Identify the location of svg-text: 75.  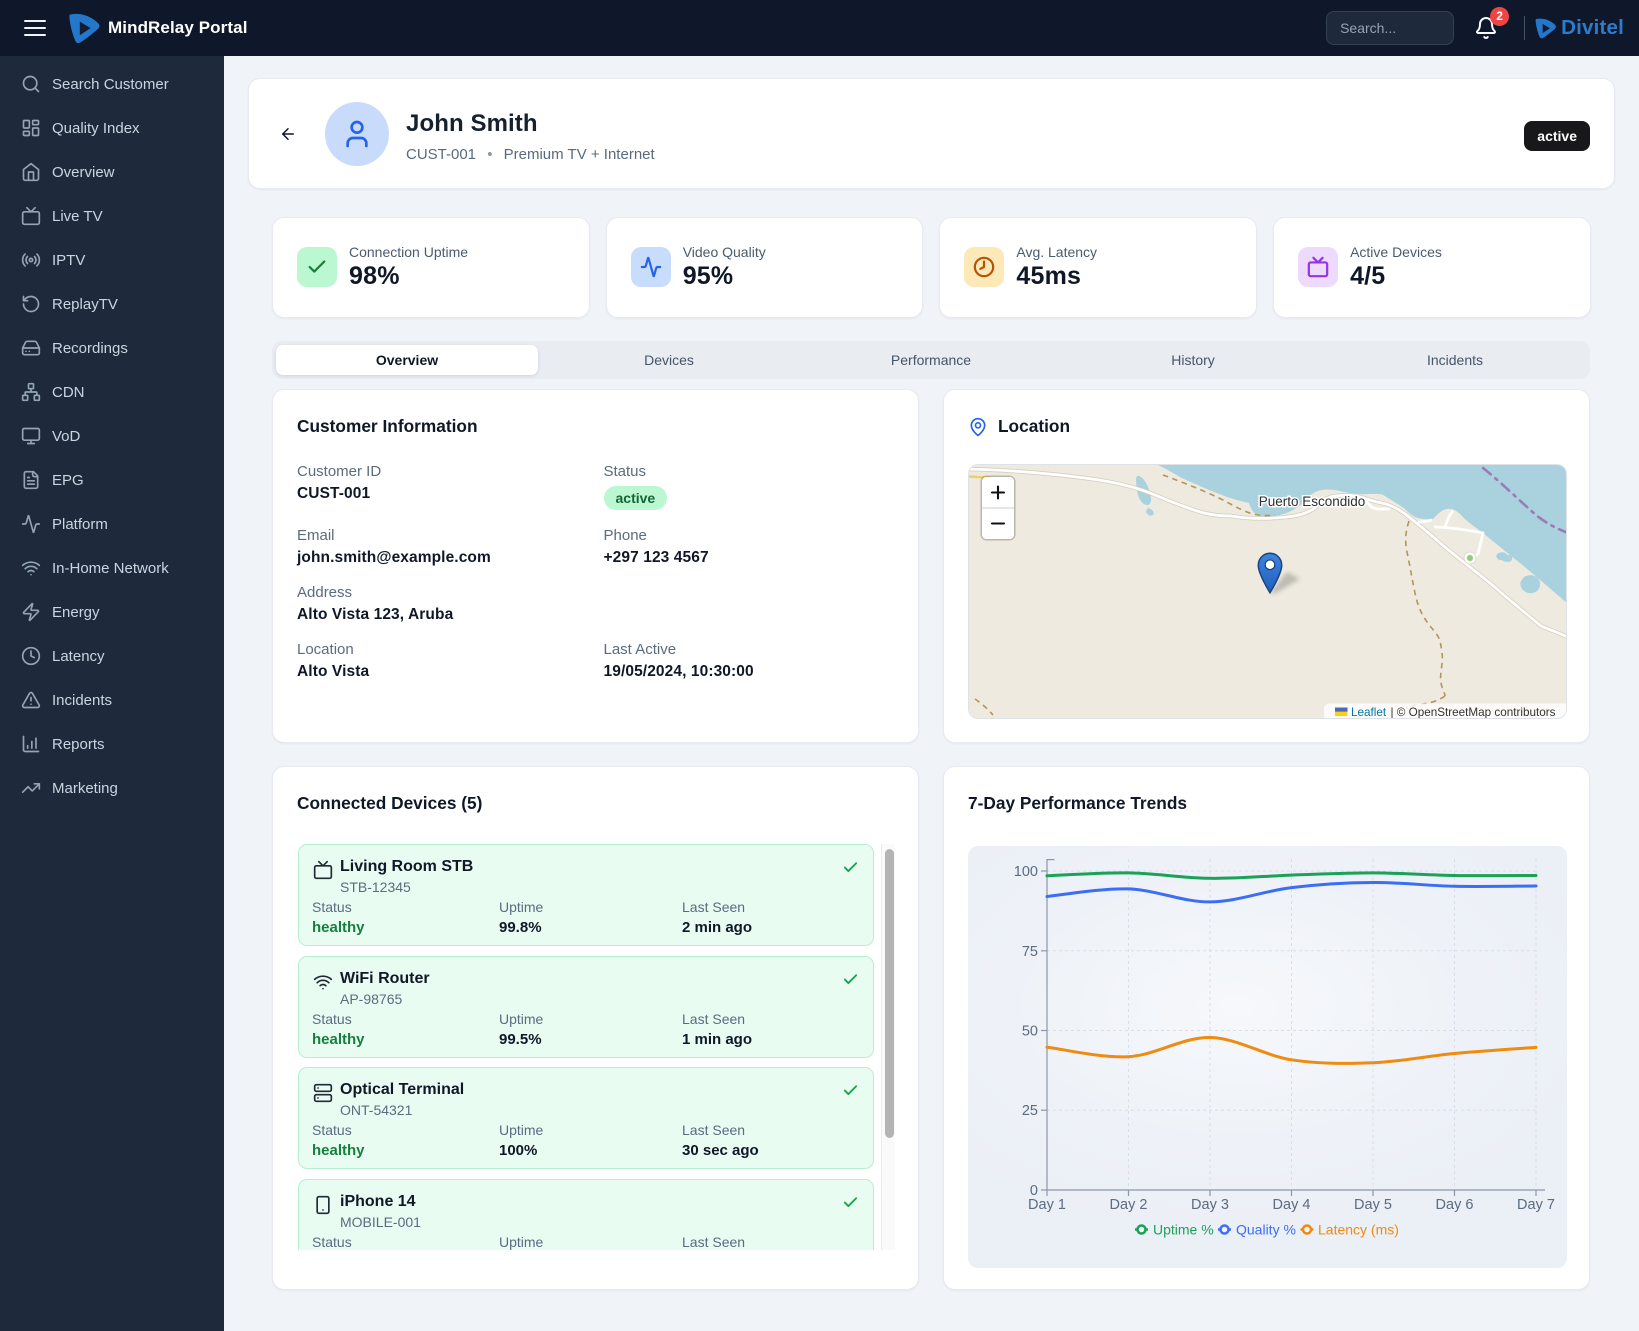
(1030, 952).